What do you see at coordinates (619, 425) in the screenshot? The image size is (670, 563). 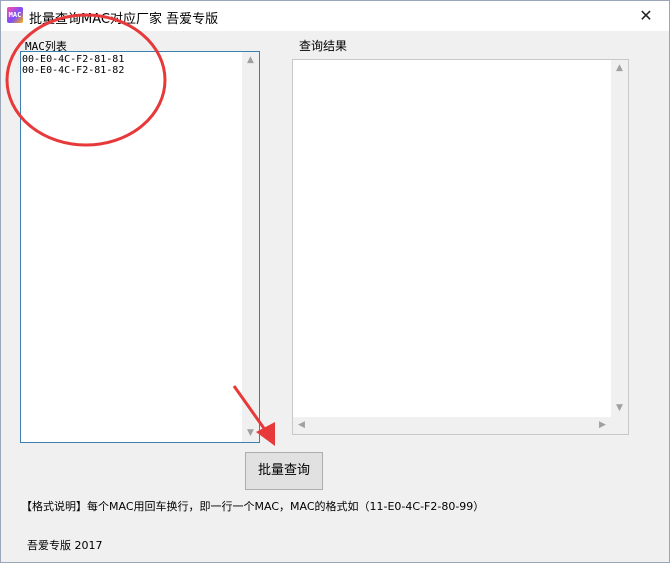 I see `scrollbar-corner` at bounding box center [619, 425].